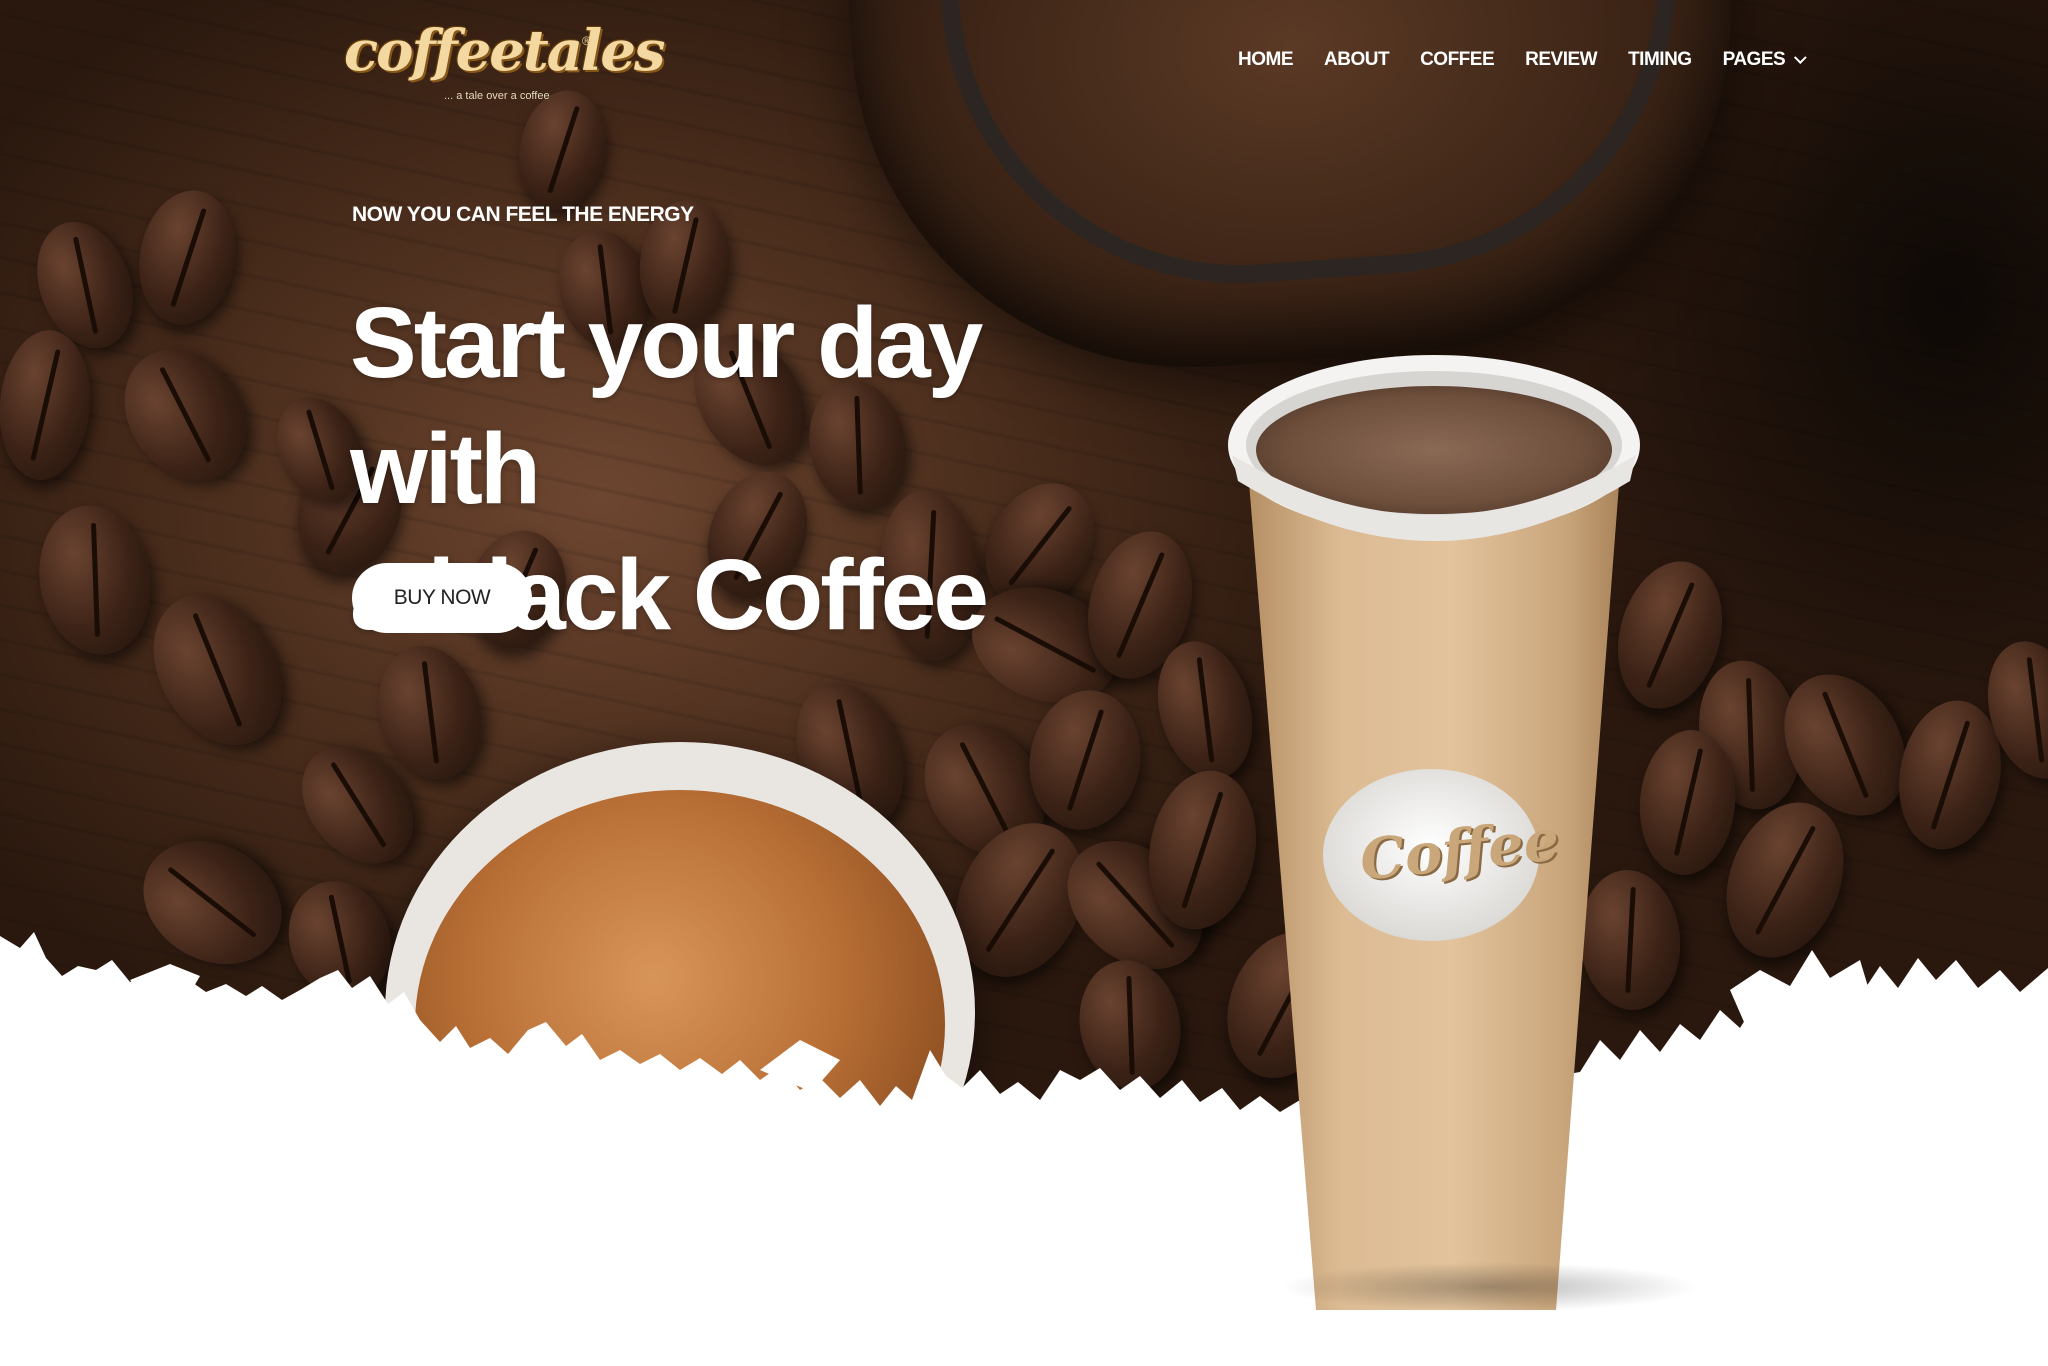 This screenshot has height=1366, width=2048. Describe the element at coordinates (1457, 60) in the screenshot. I see `nav-item-coffee: COFFEE` at that location.